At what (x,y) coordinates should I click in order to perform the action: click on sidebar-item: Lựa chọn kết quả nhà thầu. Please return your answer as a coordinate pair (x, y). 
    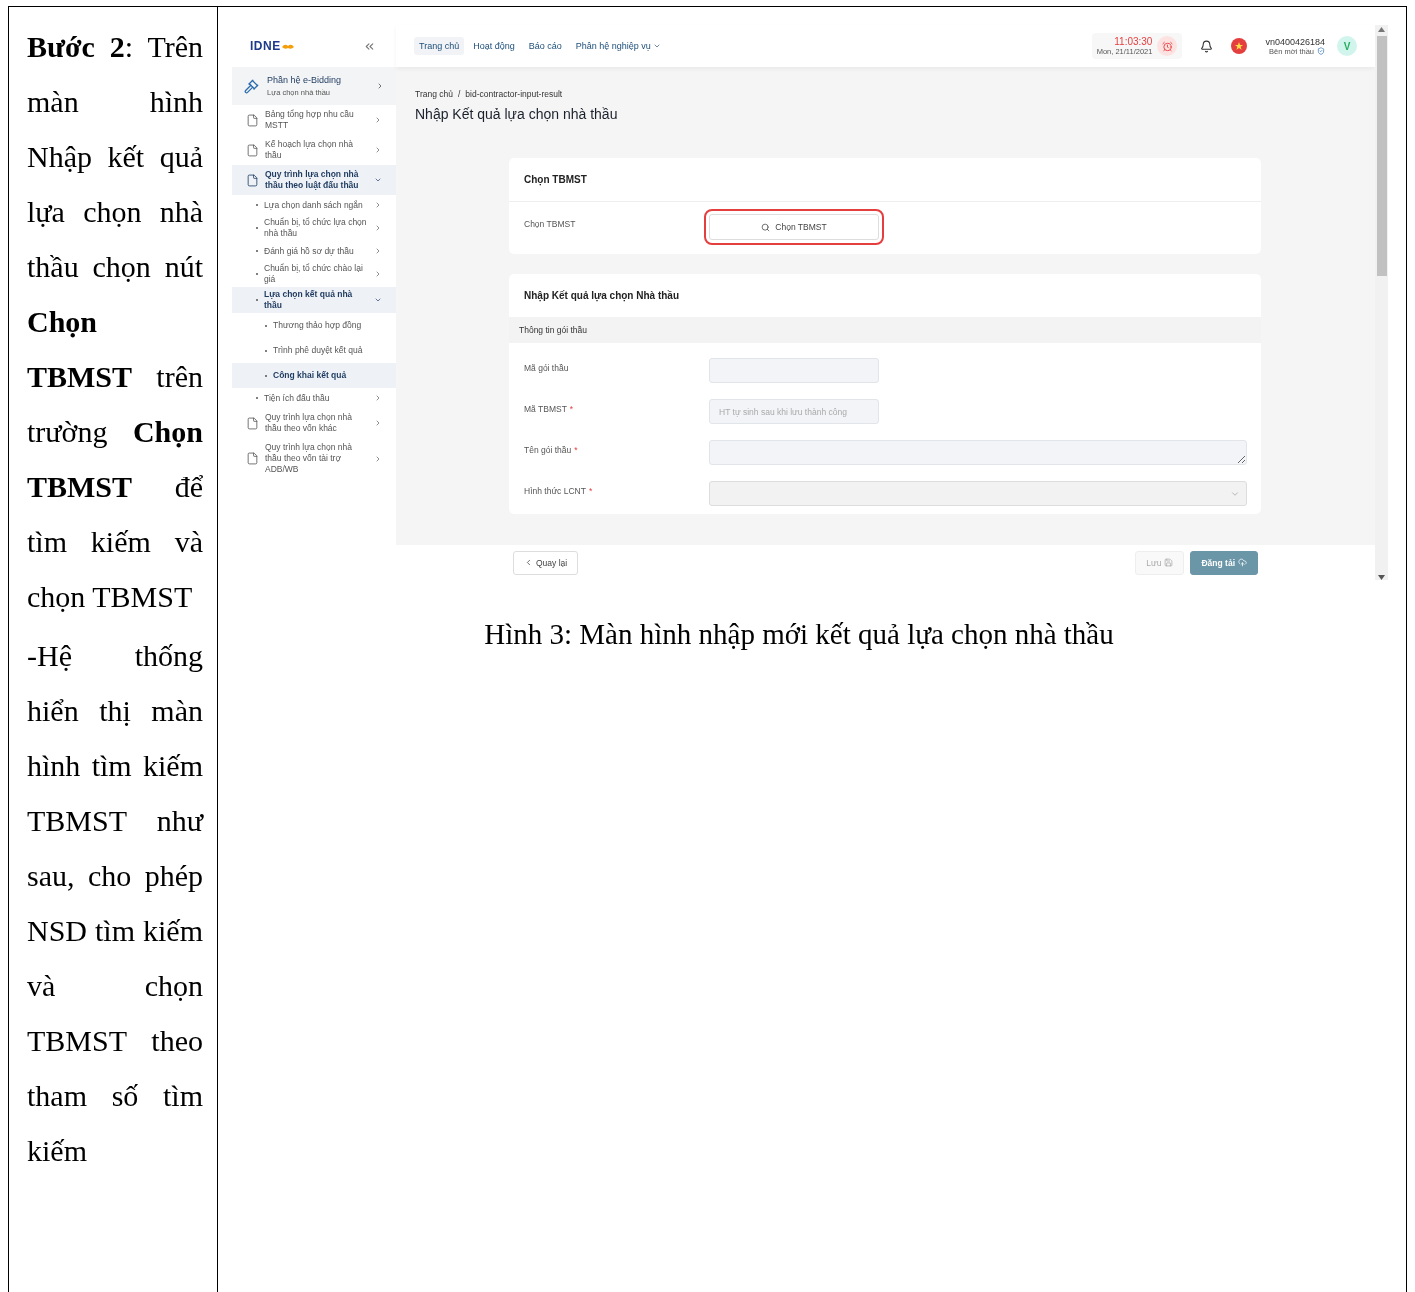
    Looking at the image, I should click on (314, 300).